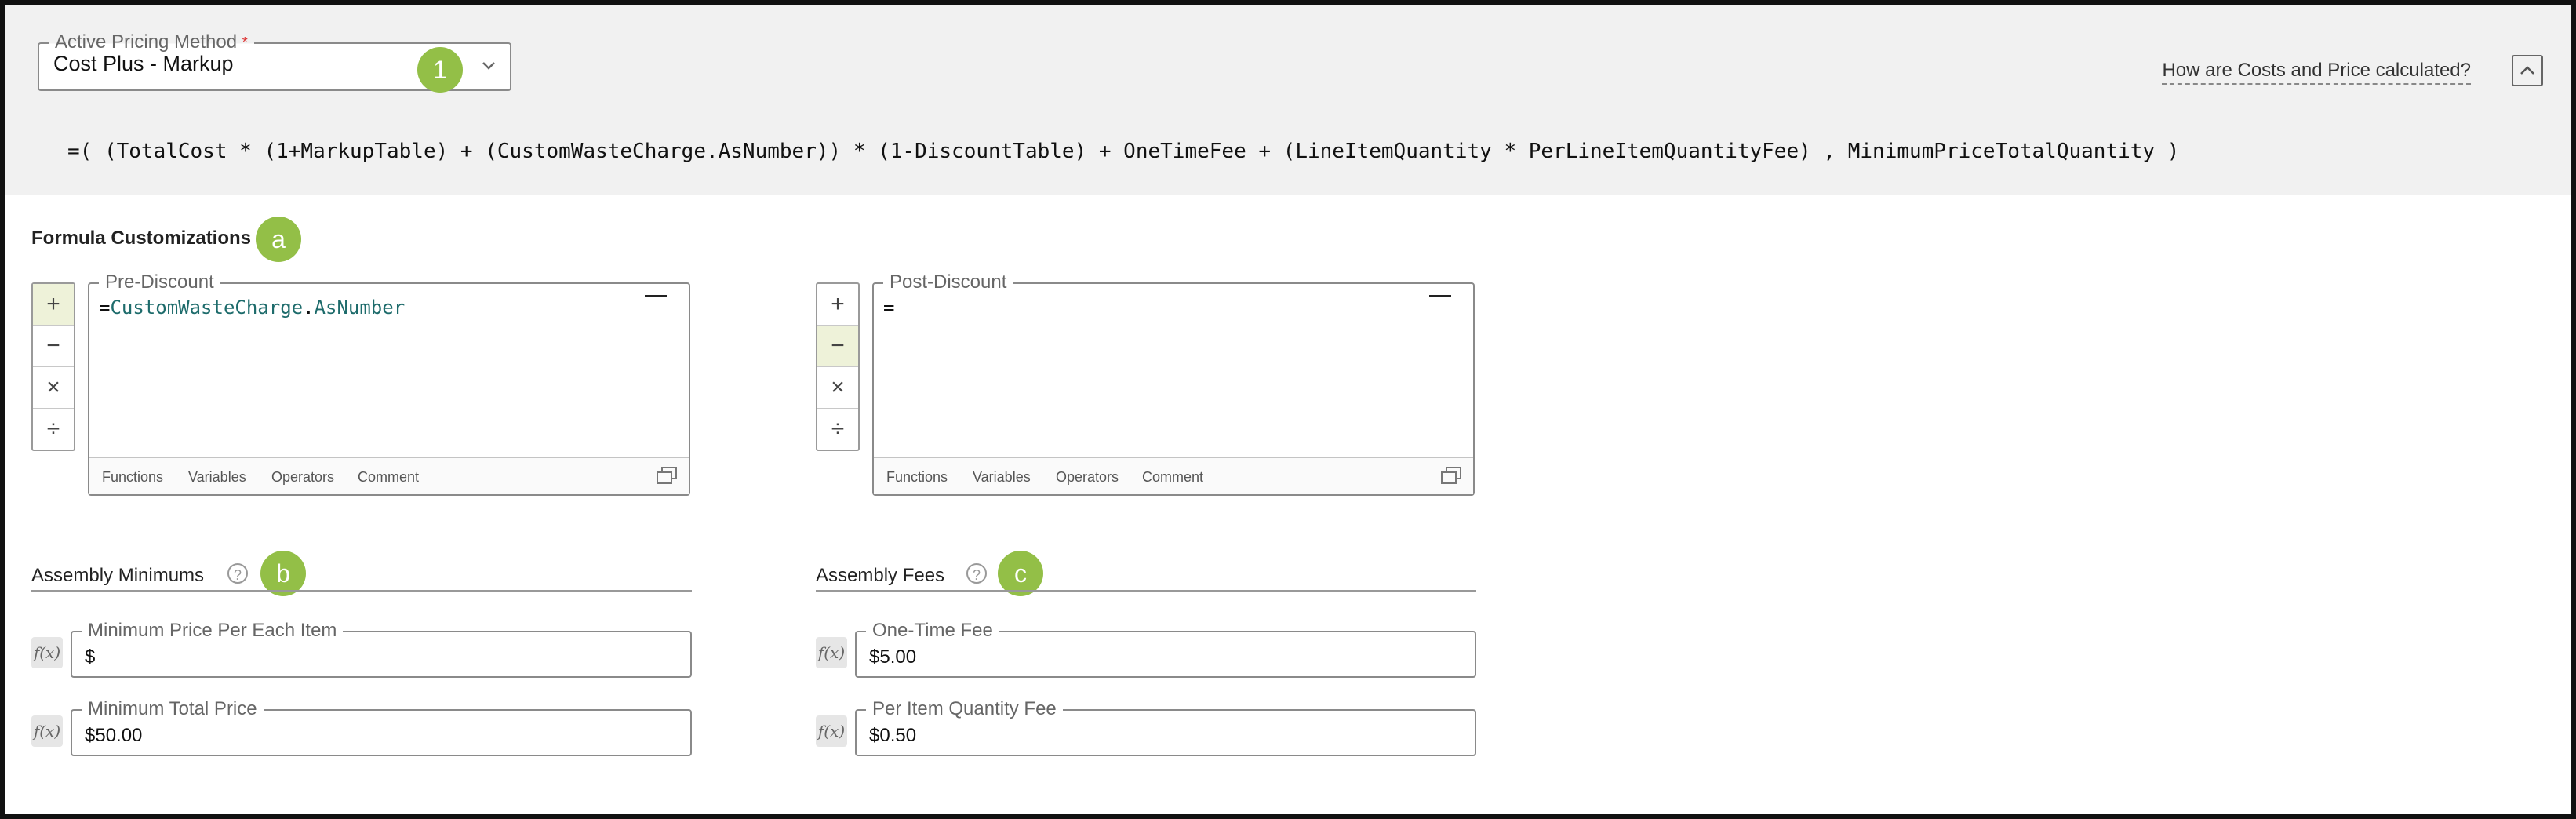  Describe the element at coordinates (1165, 649) in the screenshot. I see `one-time-fee-field: One-Time Fee $5.00` at that location.